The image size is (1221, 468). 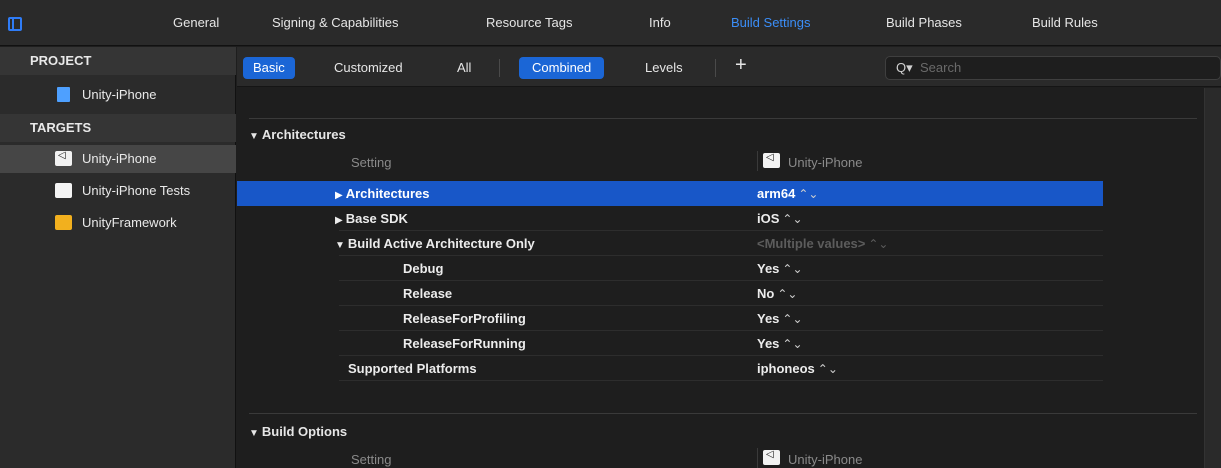 I want to click on setting-row-releaseforrunning: ReleaseForRunning Yes ⌃⌄, so click(x=721, y=343).